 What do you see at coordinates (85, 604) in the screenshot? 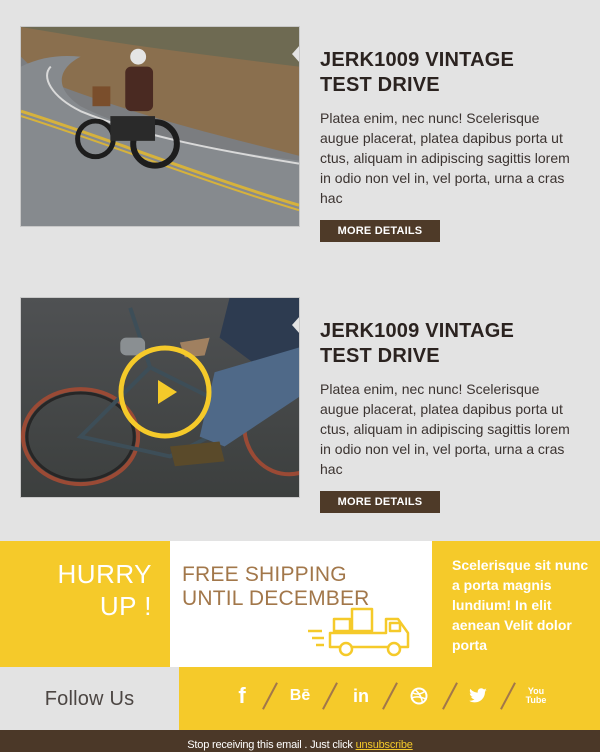
I see `hurry-up-block: HURRY UP !` at bounding box center [85, 604].